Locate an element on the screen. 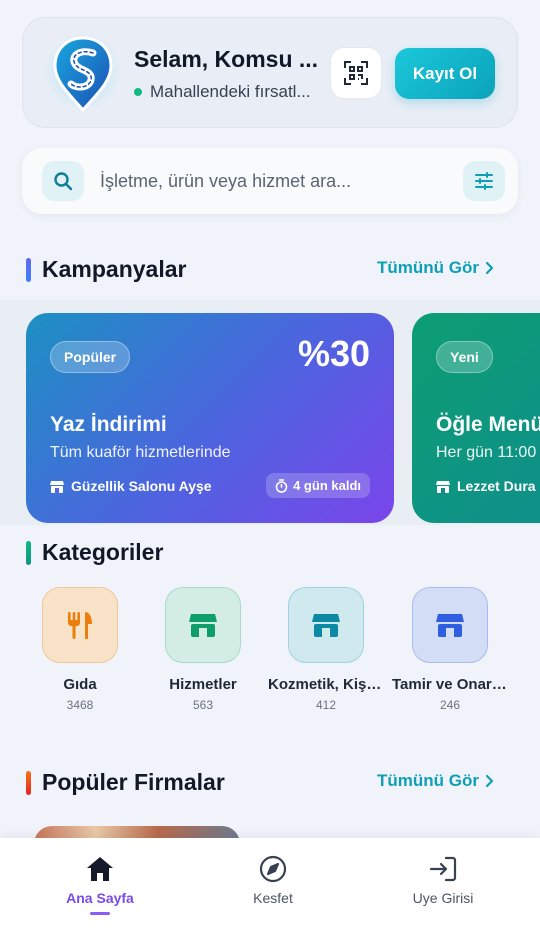  app-logo is located at coordinates (83, 72).